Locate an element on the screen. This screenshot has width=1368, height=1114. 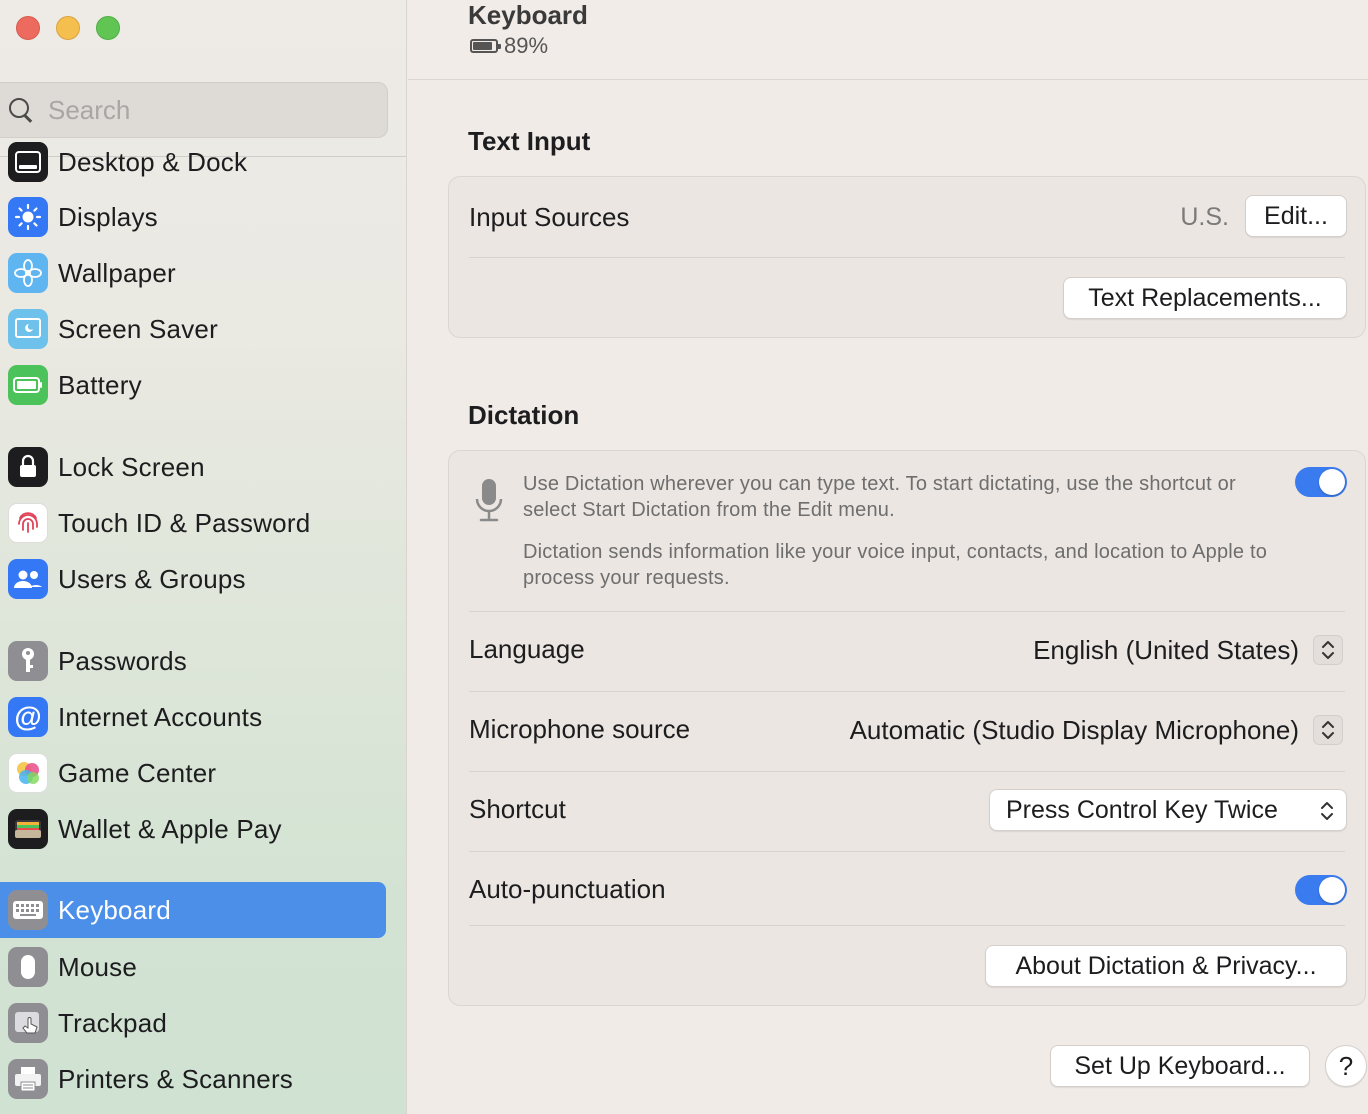
sidebar-item-touch-id: Touch ID & Password is located at coordinates (193, 523).